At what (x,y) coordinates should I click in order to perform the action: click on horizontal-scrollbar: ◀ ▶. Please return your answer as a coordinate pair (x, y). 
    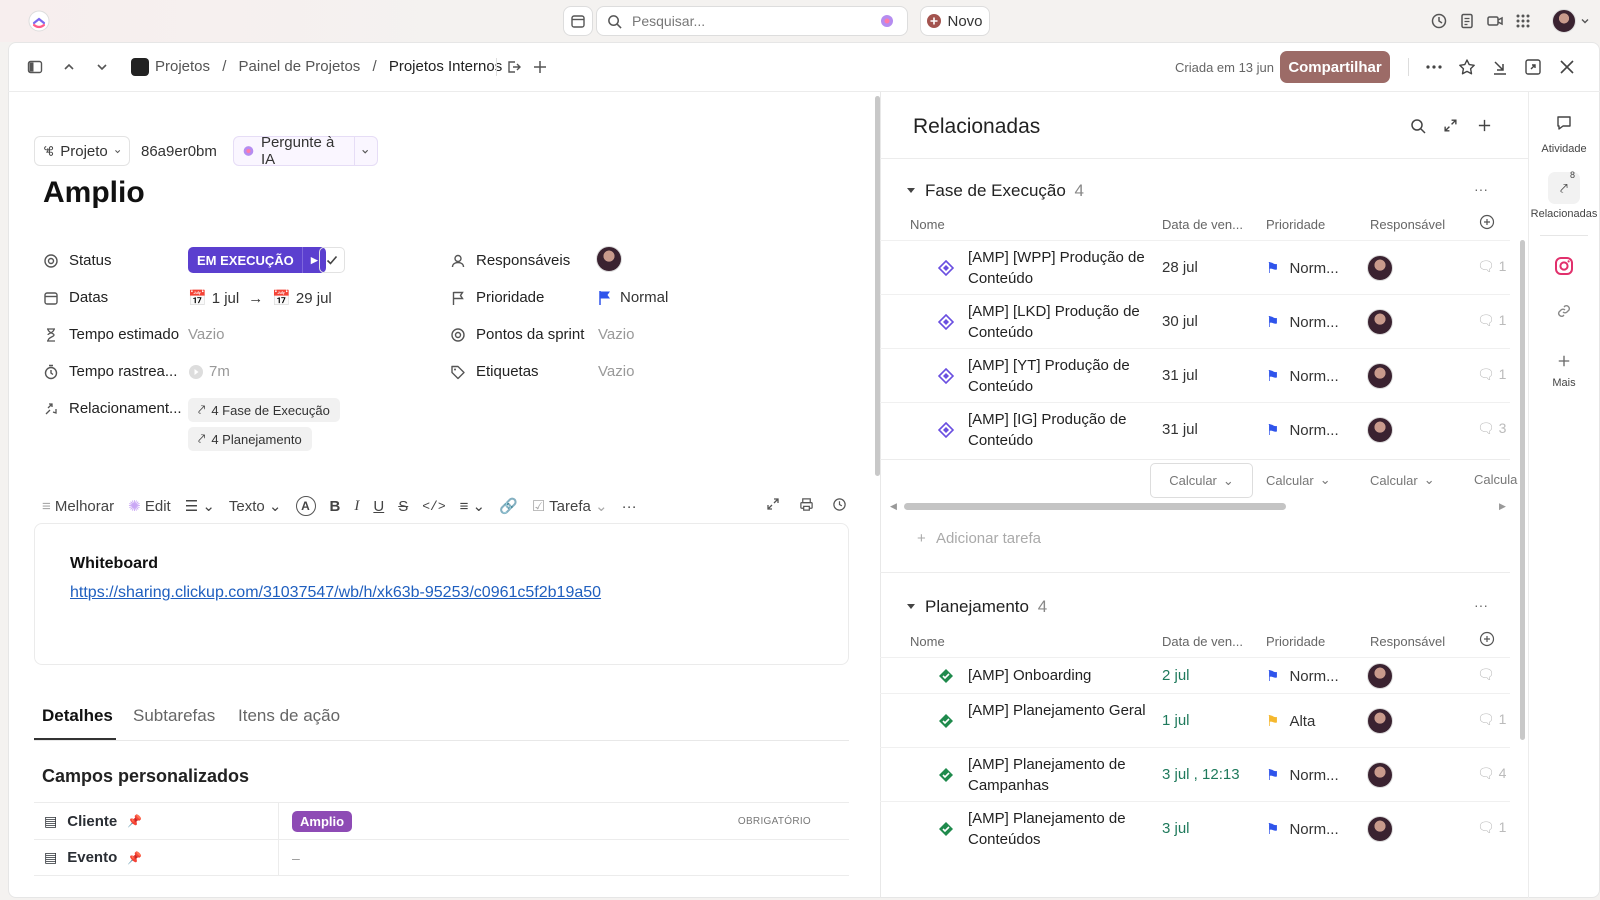
    Looking at the image, I should click on (1200, 506).